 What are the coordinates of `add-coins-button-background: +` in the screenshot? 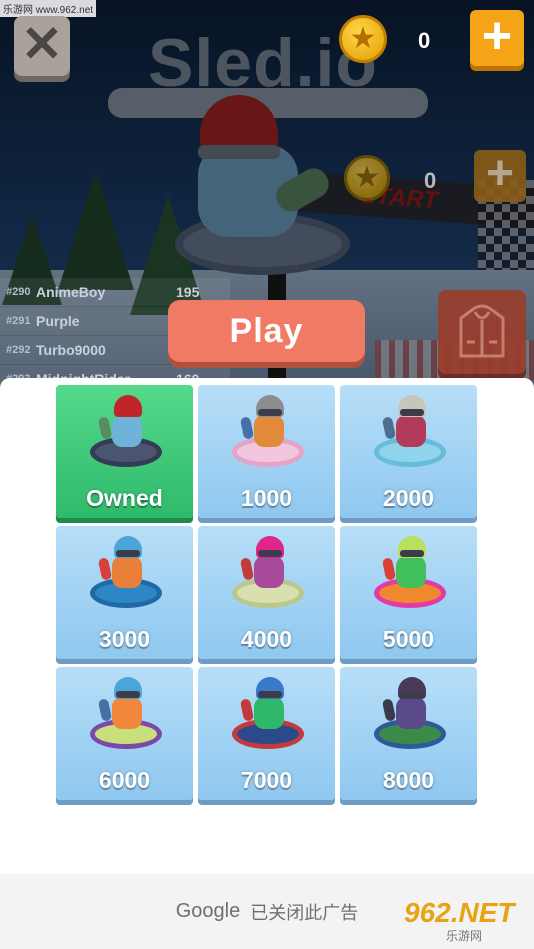 It's located at (500, 176).